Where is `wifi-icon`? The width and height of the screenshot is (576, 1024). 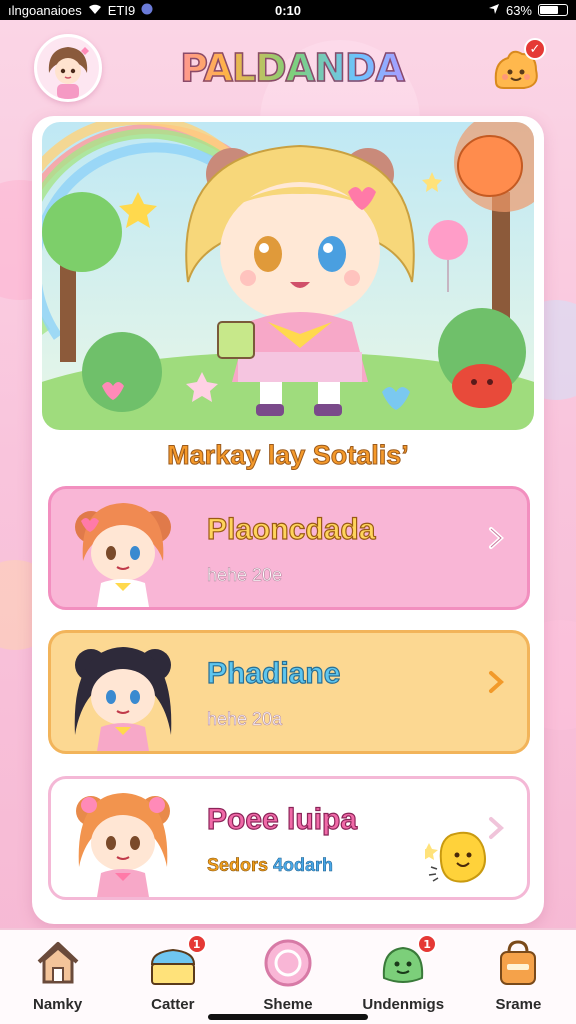
wifi-icon is located at coordinates (95, 10).